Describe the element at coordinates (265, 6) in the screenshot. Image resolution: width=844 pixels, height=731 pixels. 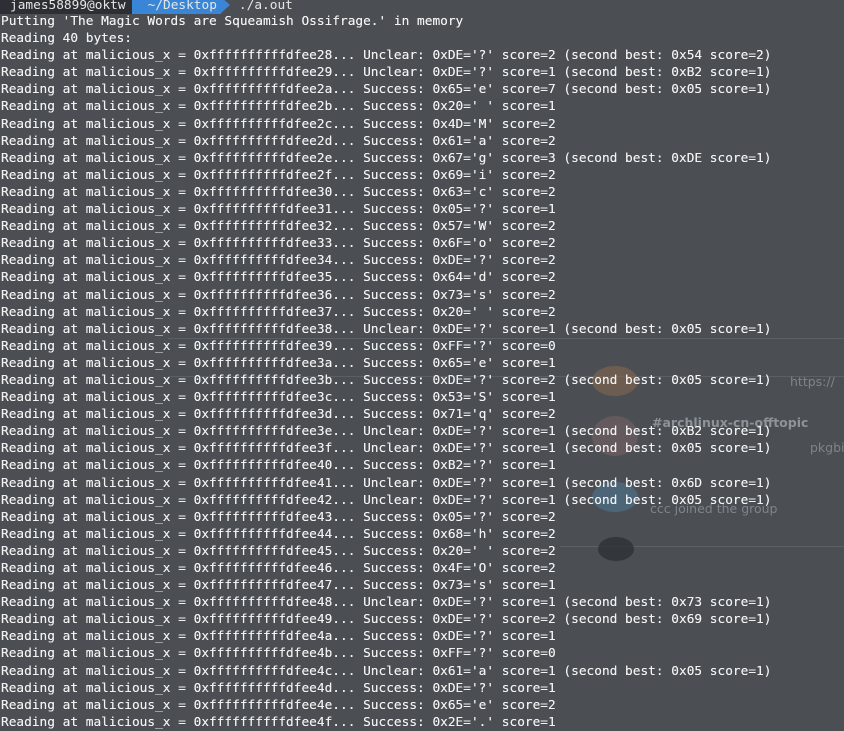
I see `prompt-command: ./a.out` at that location.